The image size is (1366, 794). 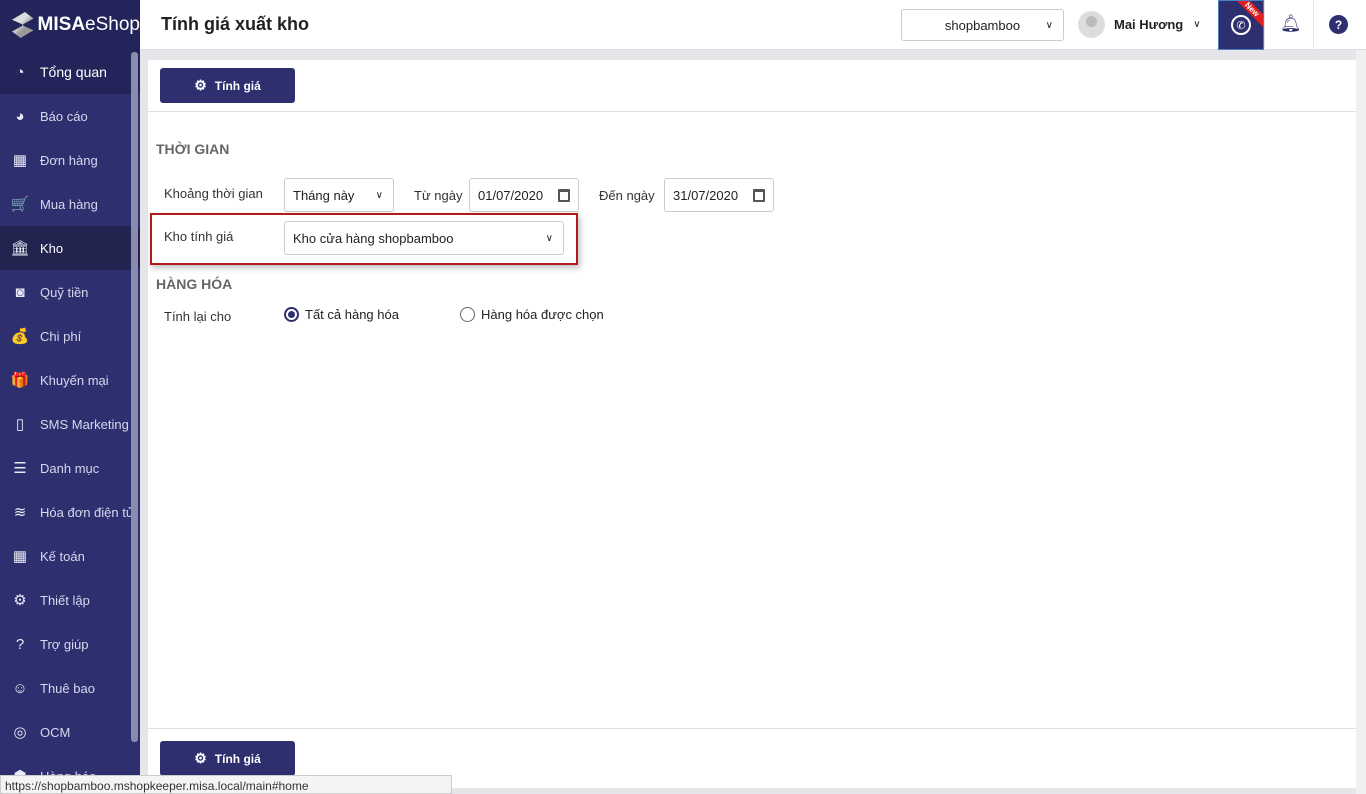 I want to click on calculate-button-bottom: ⚙ Tính giá, so click(x=227, y=758).